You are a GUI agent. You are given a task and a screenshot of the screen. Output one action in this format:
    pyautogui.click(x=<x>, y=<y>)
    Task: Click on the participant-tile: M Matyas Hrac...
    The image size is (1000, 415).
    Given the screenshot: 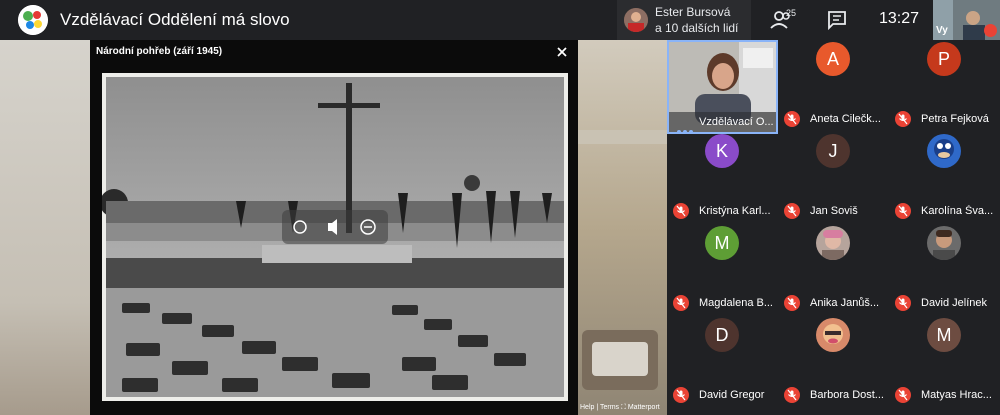 What is the action you would take?
    pyautogui.click(x=944, y=362)
    